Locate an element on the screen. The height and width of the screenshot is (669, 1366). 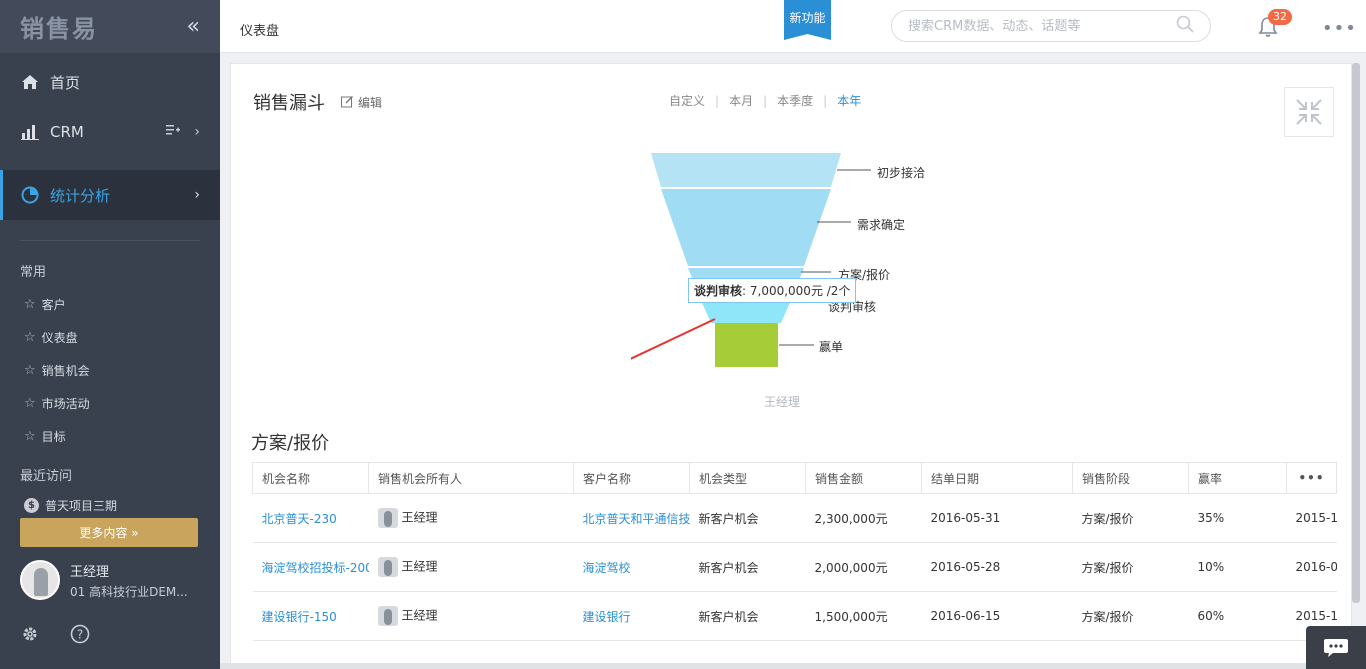
common-item-goal: ☆ 目标 is located at coordinates (110, 436).